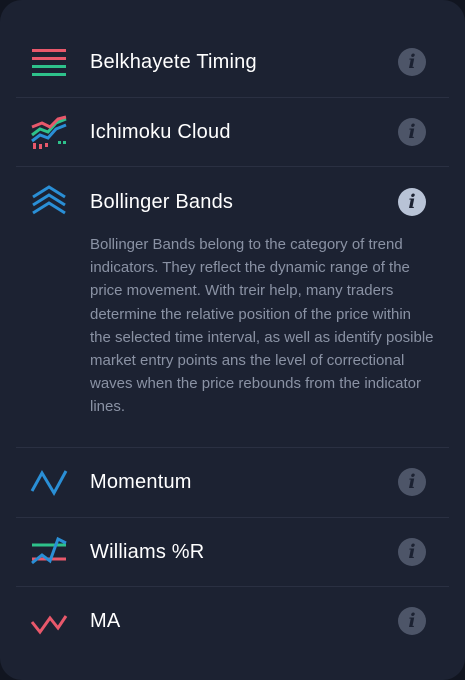 This screenshot has height=680, width=465. Describe the element at coordinates (49, 132) in the screenshot. I see `ichimoku-cloud-icon` at that location.